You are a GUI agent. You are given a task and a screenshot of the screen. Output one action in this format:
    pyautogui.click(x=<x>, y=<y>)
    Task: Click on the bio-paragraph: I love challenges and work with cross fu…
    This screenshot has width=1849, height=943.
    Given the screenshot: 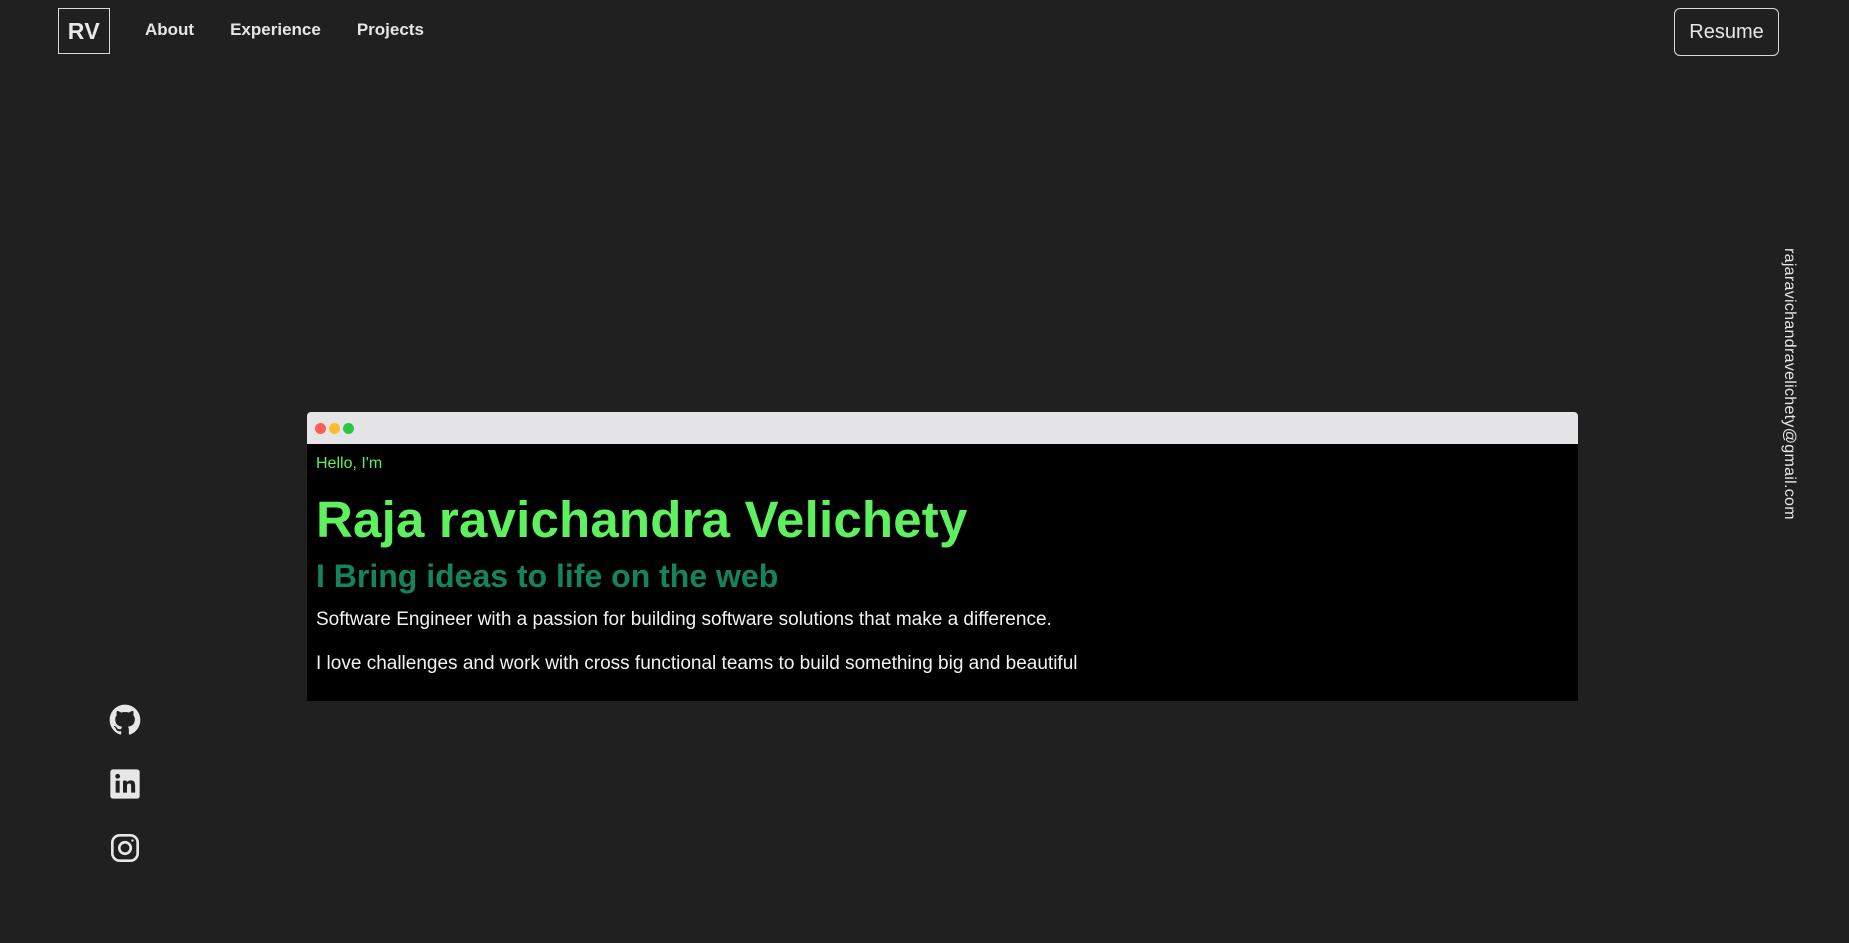 What is the action you would take?
    pyautogui.click(x=697, y=663)
    